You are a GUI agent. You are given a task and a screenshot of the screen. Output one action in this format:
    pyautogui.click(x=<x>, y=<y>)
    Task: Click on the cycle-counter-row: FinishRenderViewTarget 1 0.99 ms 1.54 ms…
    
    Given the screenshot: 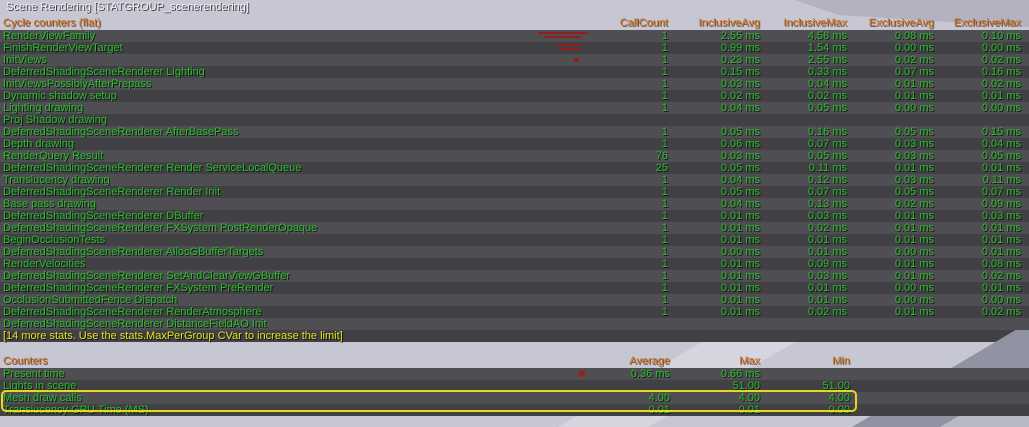 What is the action you would take?
    pyautogui.click(x=514, y=48)
    